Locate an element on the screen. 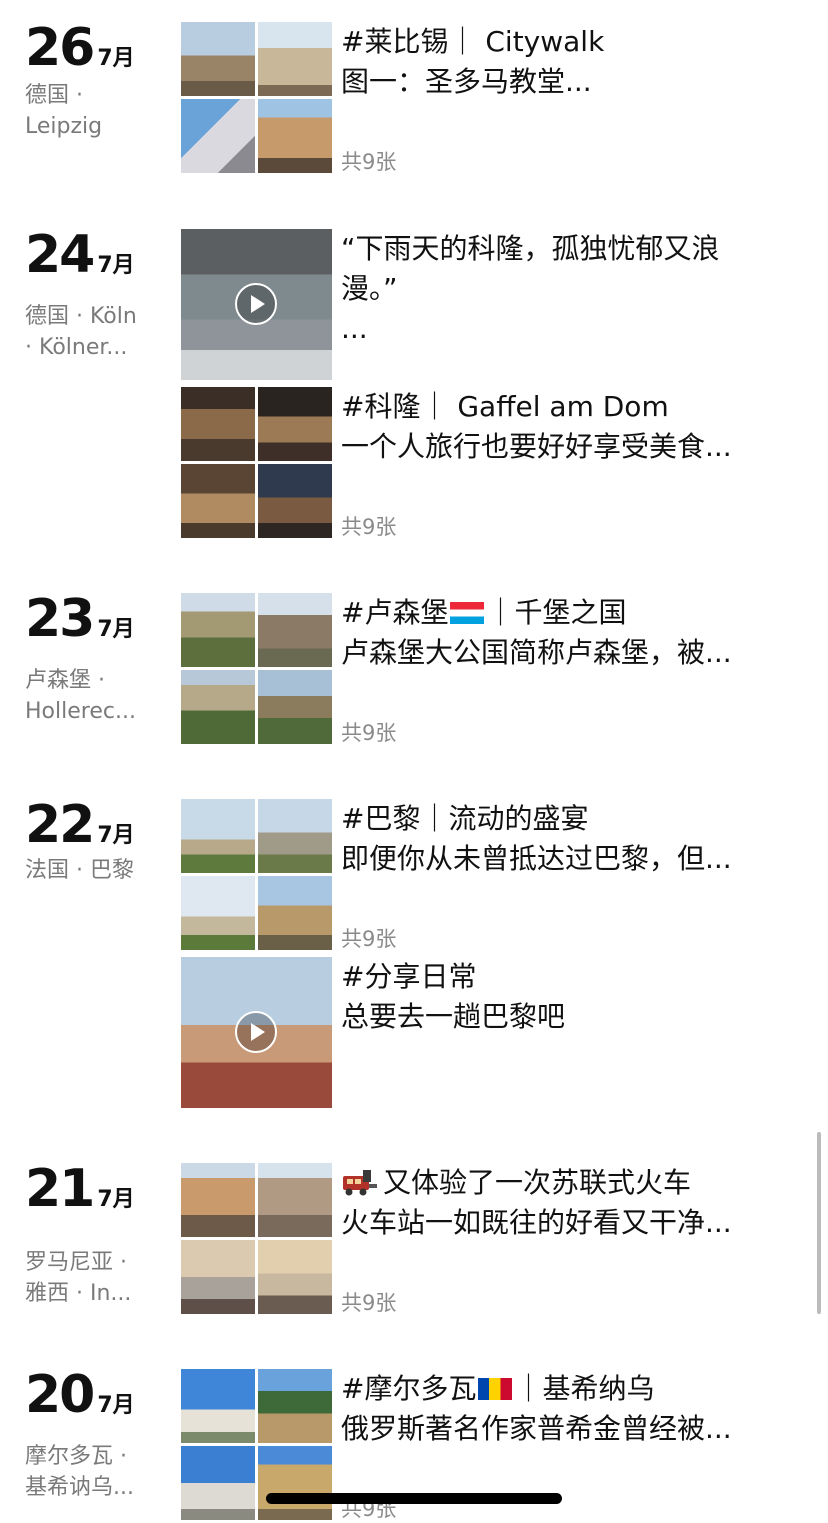  caption-hashtag: #摩尔多瓦 is located at coordinates (409, 1388).